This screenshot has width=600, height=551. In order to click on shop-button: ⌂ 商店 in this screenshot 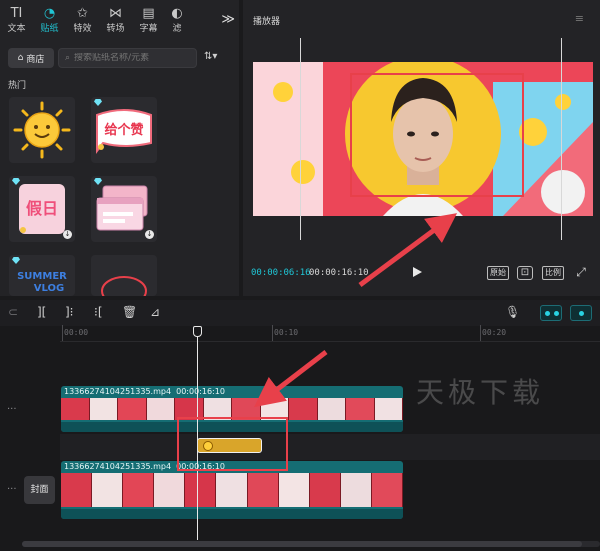, I will do `click(31, 58)`.